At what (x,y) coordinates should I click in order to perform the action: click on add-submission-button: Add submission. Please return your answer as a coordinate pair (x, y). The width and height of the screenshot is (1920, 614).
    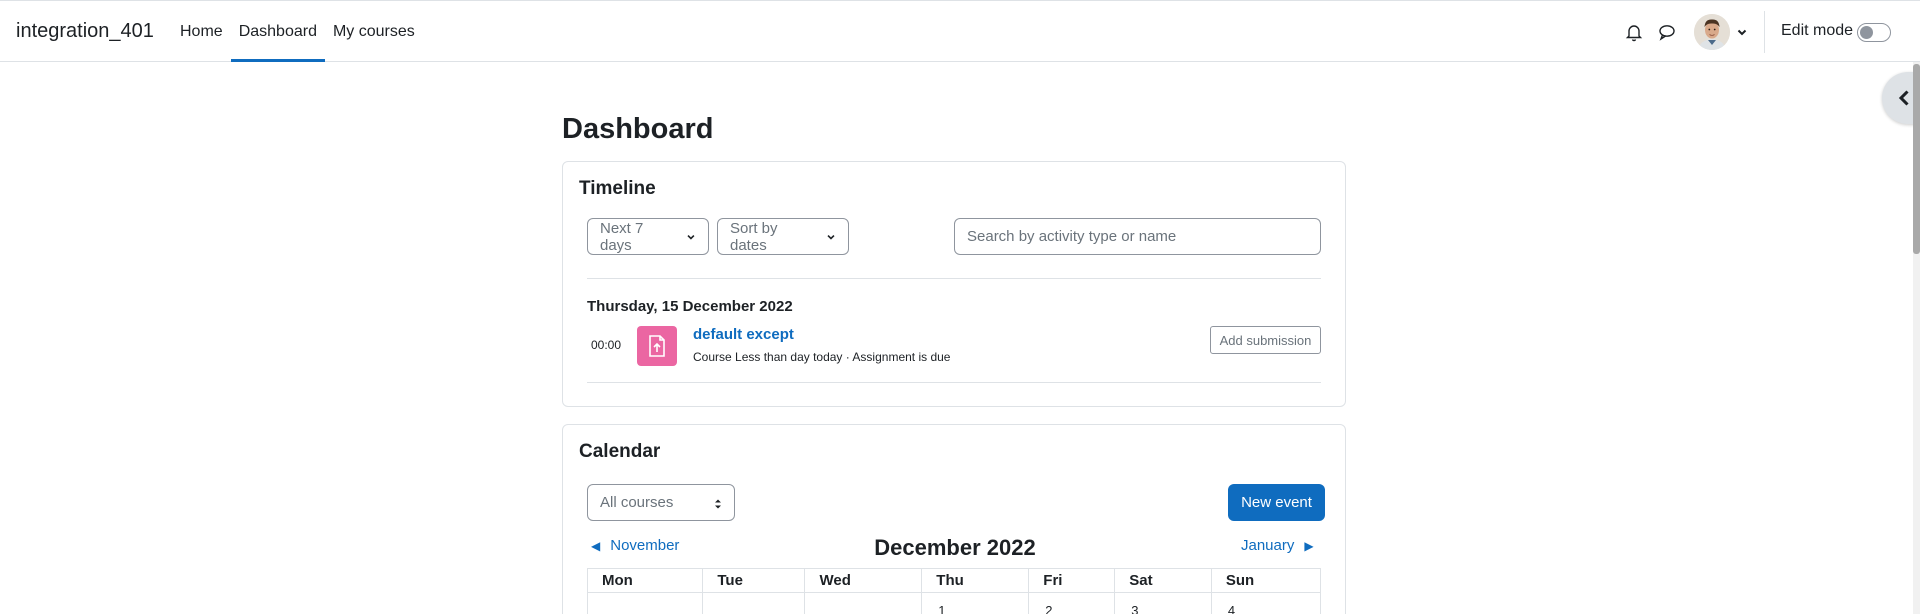
    Looking at the image, I should click on (1265, 340).